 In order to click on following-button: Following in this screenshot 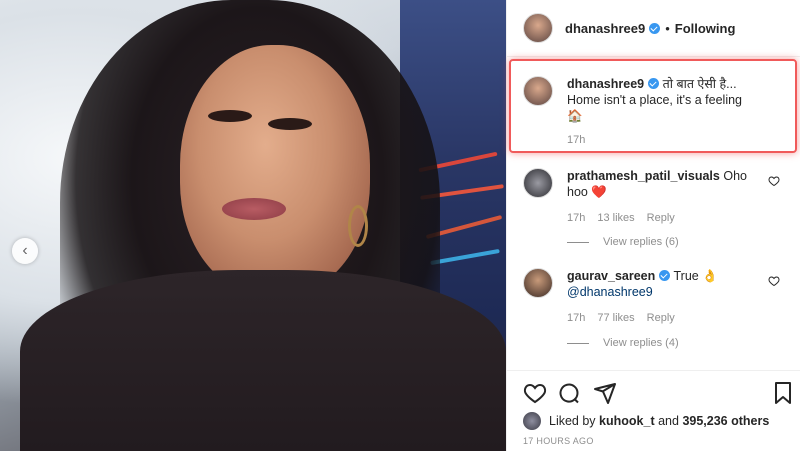, I will do `click(705, 28)`.